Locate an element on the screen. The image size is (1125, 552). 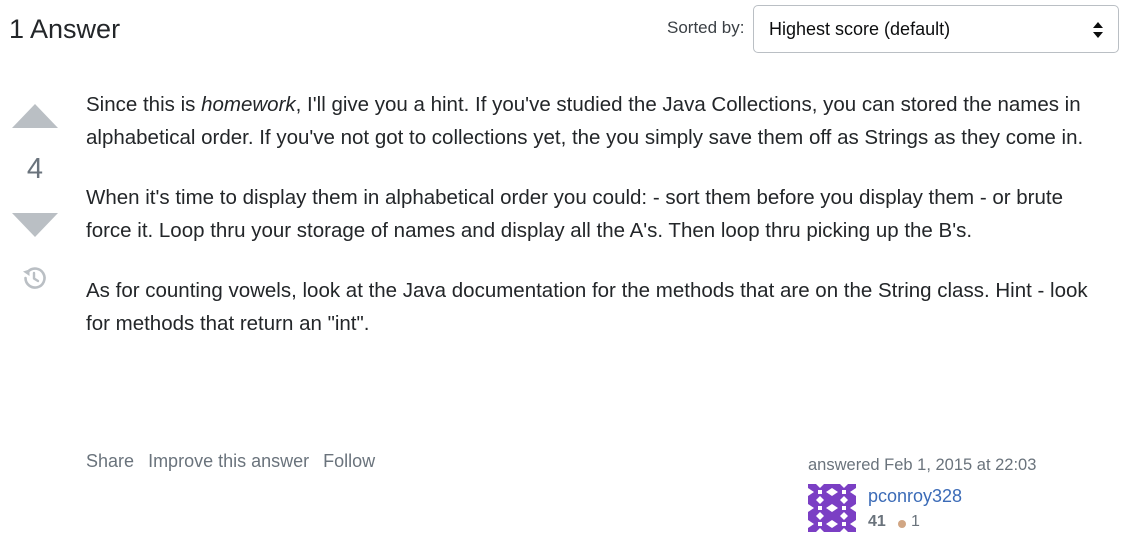
answers-count-title: 1 Answer is located at coordinates (65, 29).